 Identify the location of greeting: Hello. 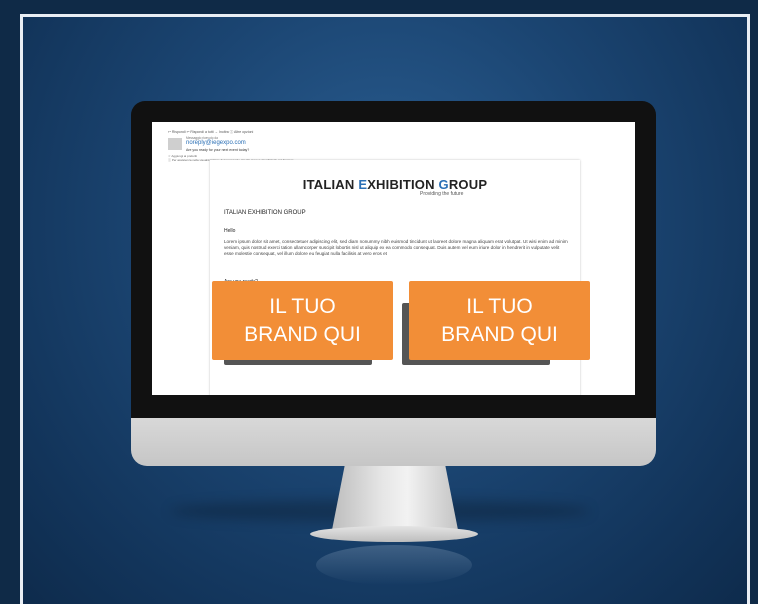
(230, 231).